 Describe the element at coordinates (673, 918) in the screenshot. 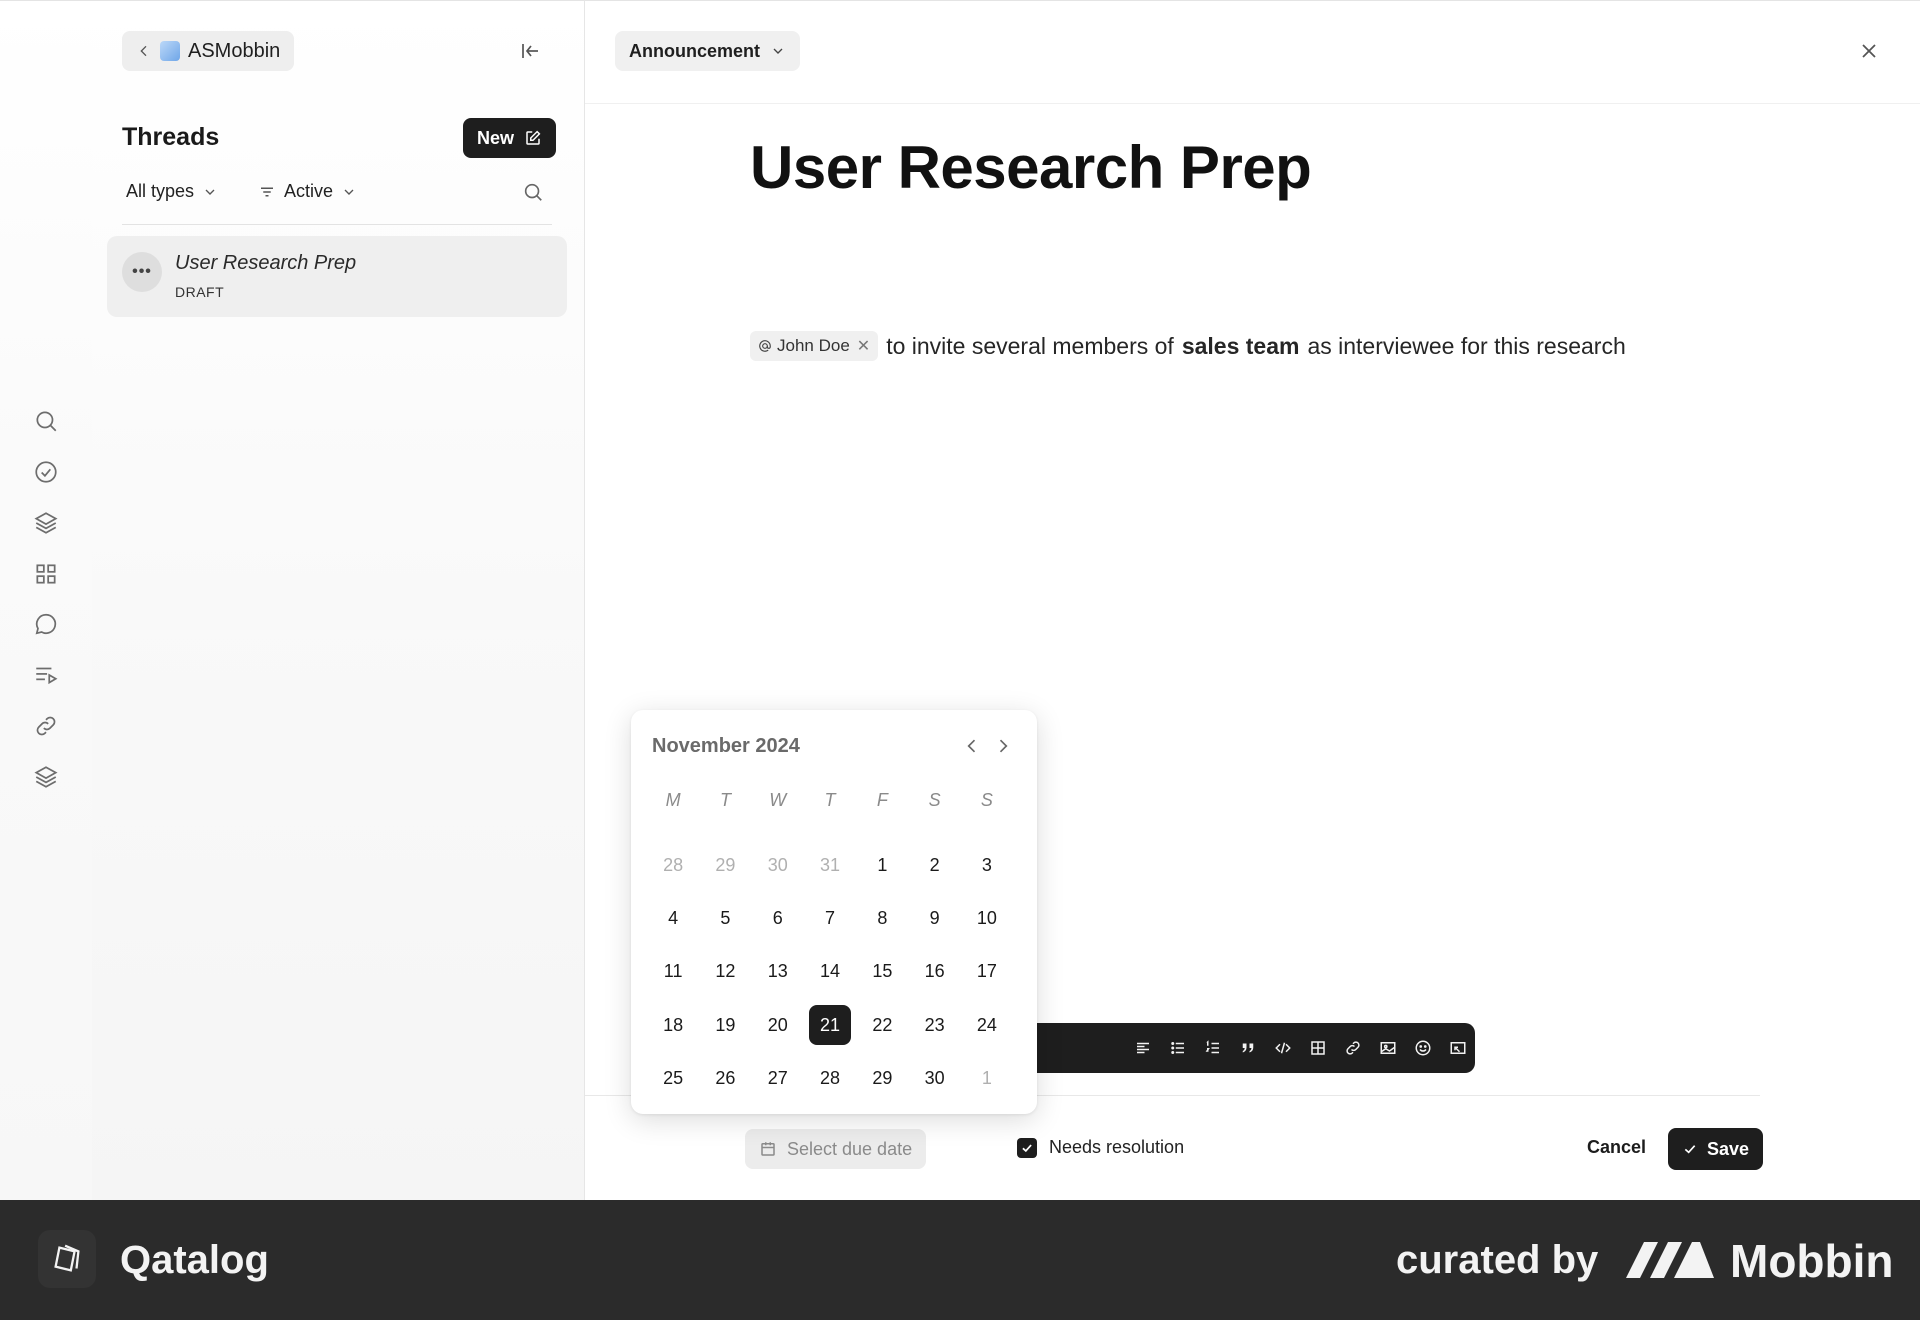

I see `calendar-day: 4` at that location.